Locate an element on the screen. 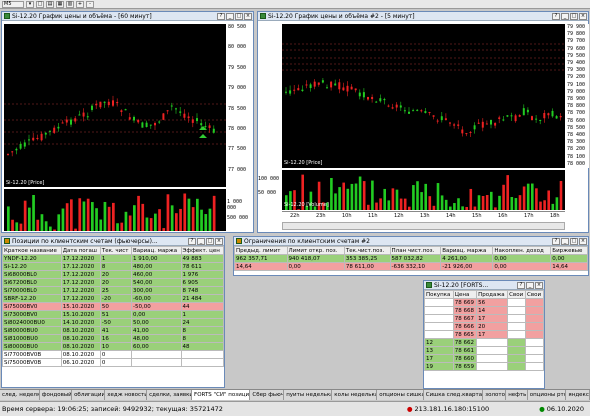  table-row: Si81000BU0 08.10.2020 16 48,00 8 is located at coordinates (113, 338).